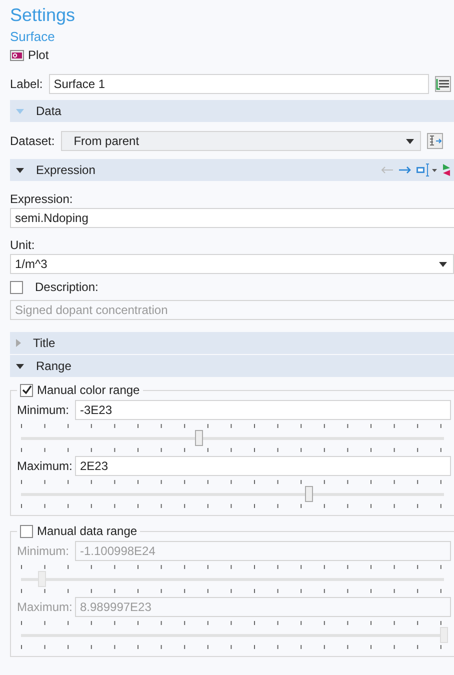  What do you see at coordinates (17, 55) in the screenshot?
I see `plot-icon` at bounding box center [17, 55].